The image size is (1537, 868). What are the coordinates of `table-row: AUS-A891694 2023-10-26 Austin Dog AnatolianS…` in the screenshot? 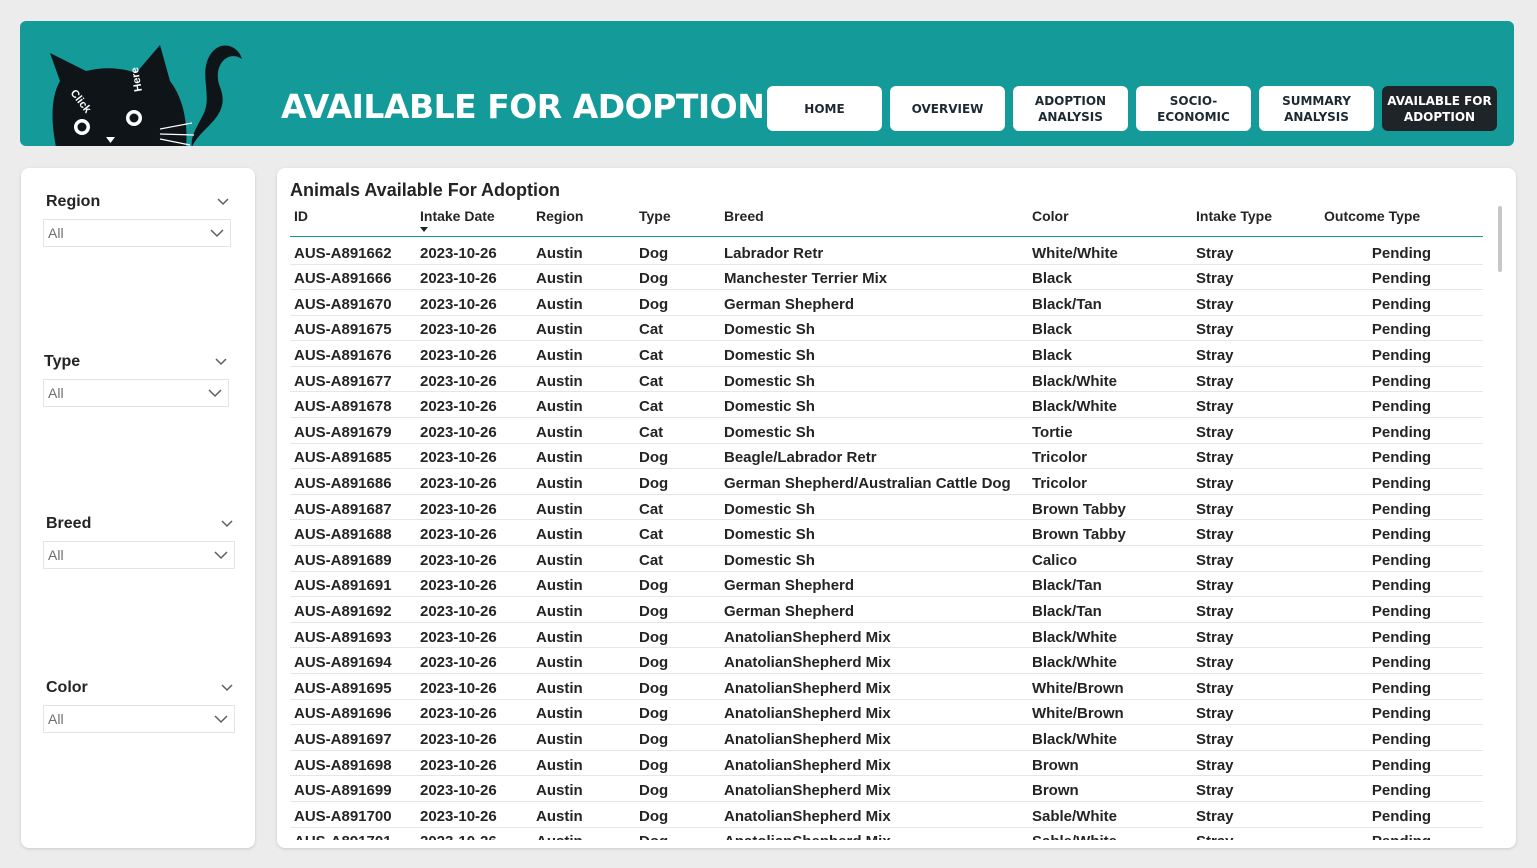 It's located at (886, 660).